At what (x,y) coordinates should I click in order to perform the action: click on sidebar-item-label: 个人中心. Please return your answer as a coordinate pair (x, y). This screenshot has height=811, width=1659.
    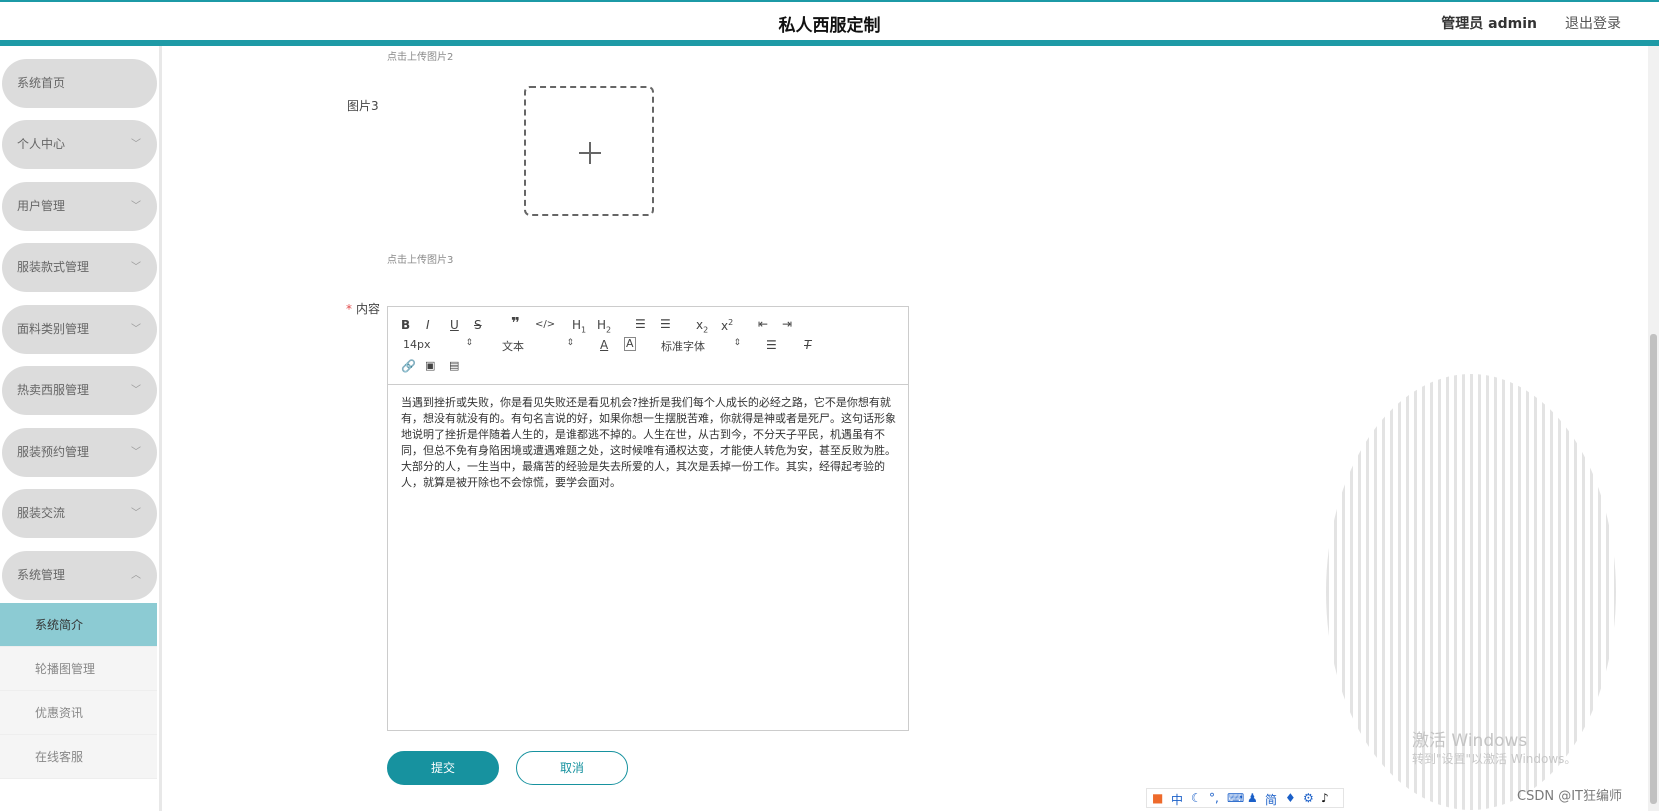
    Looking at the image, I should click on (41, 144).